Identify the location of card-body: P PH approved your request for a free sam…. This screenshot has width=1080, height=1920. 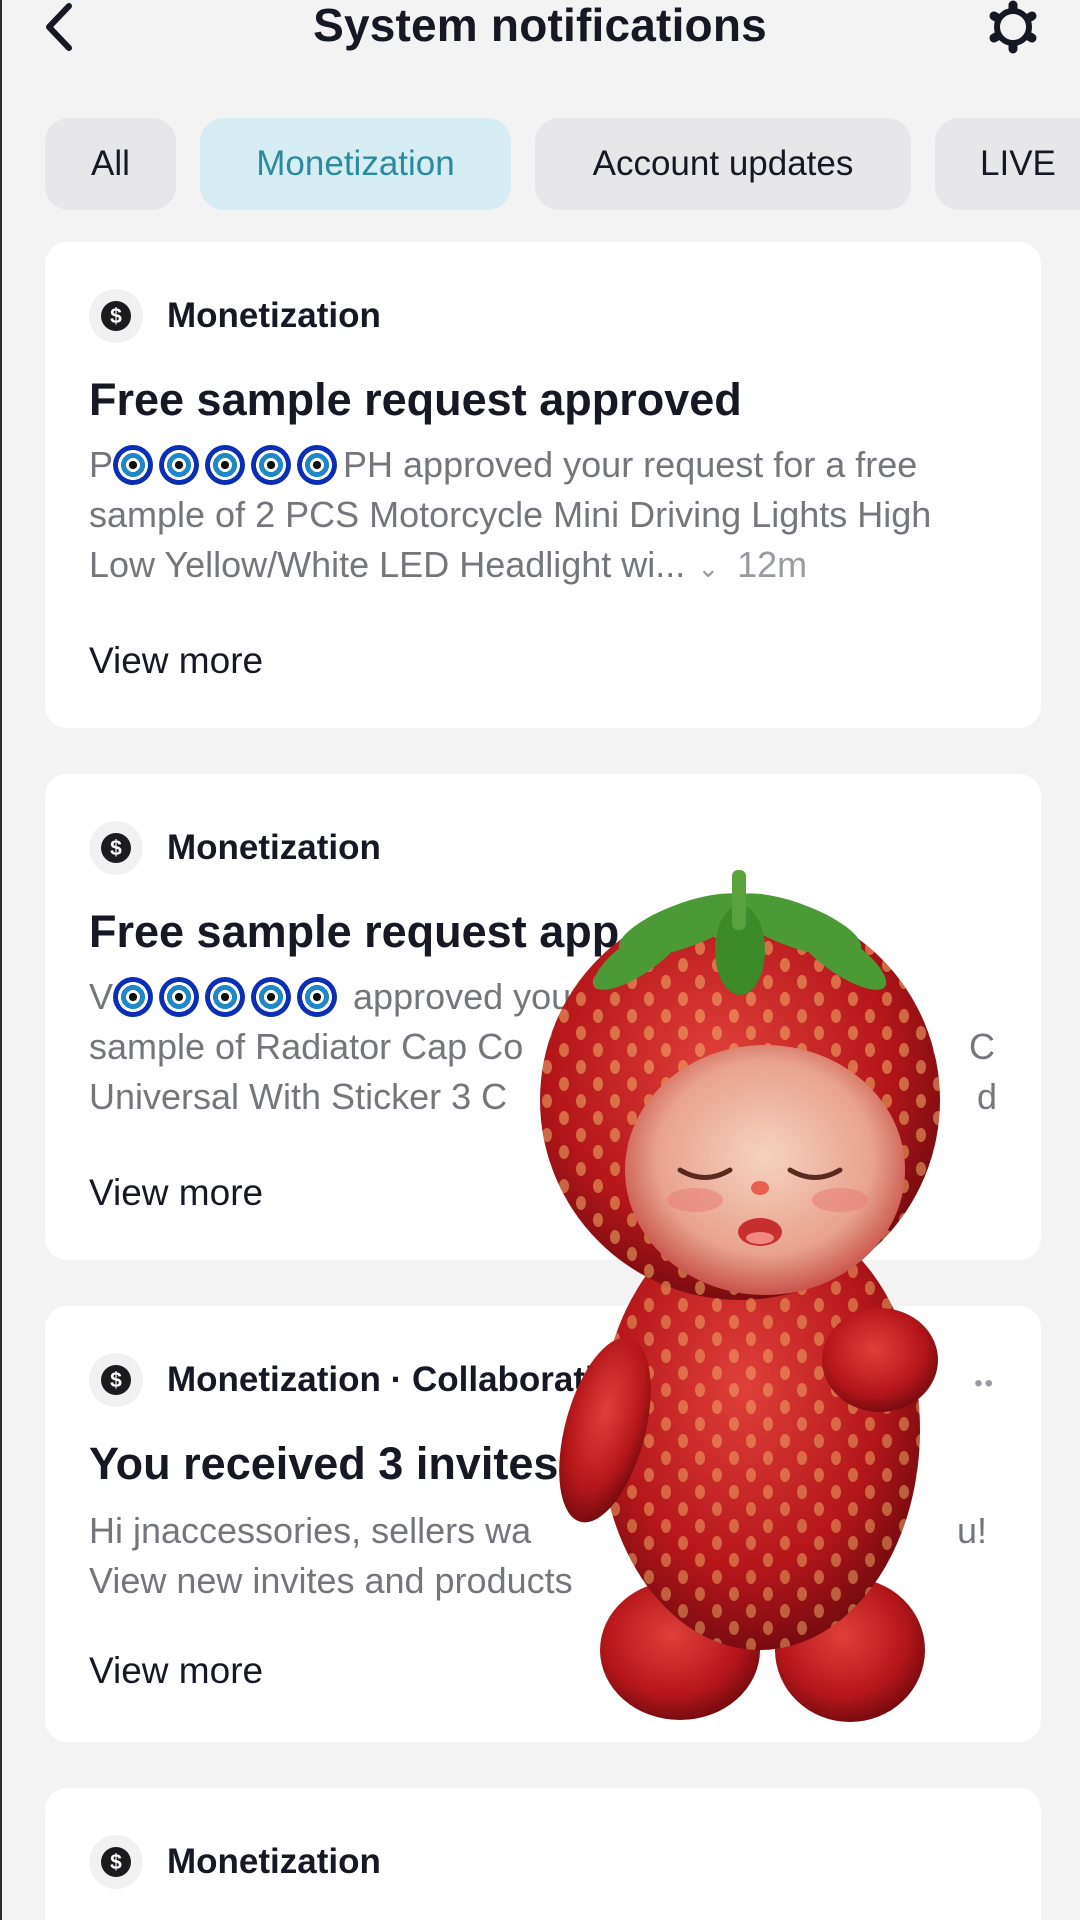
(544, 516).